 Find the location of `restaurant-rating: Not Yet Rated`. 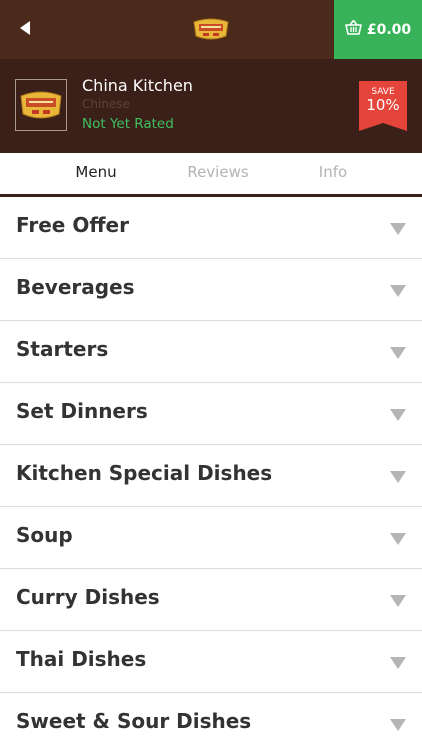

restaurant-rating: Not Yet Rated is located at coordinates (128, 124).